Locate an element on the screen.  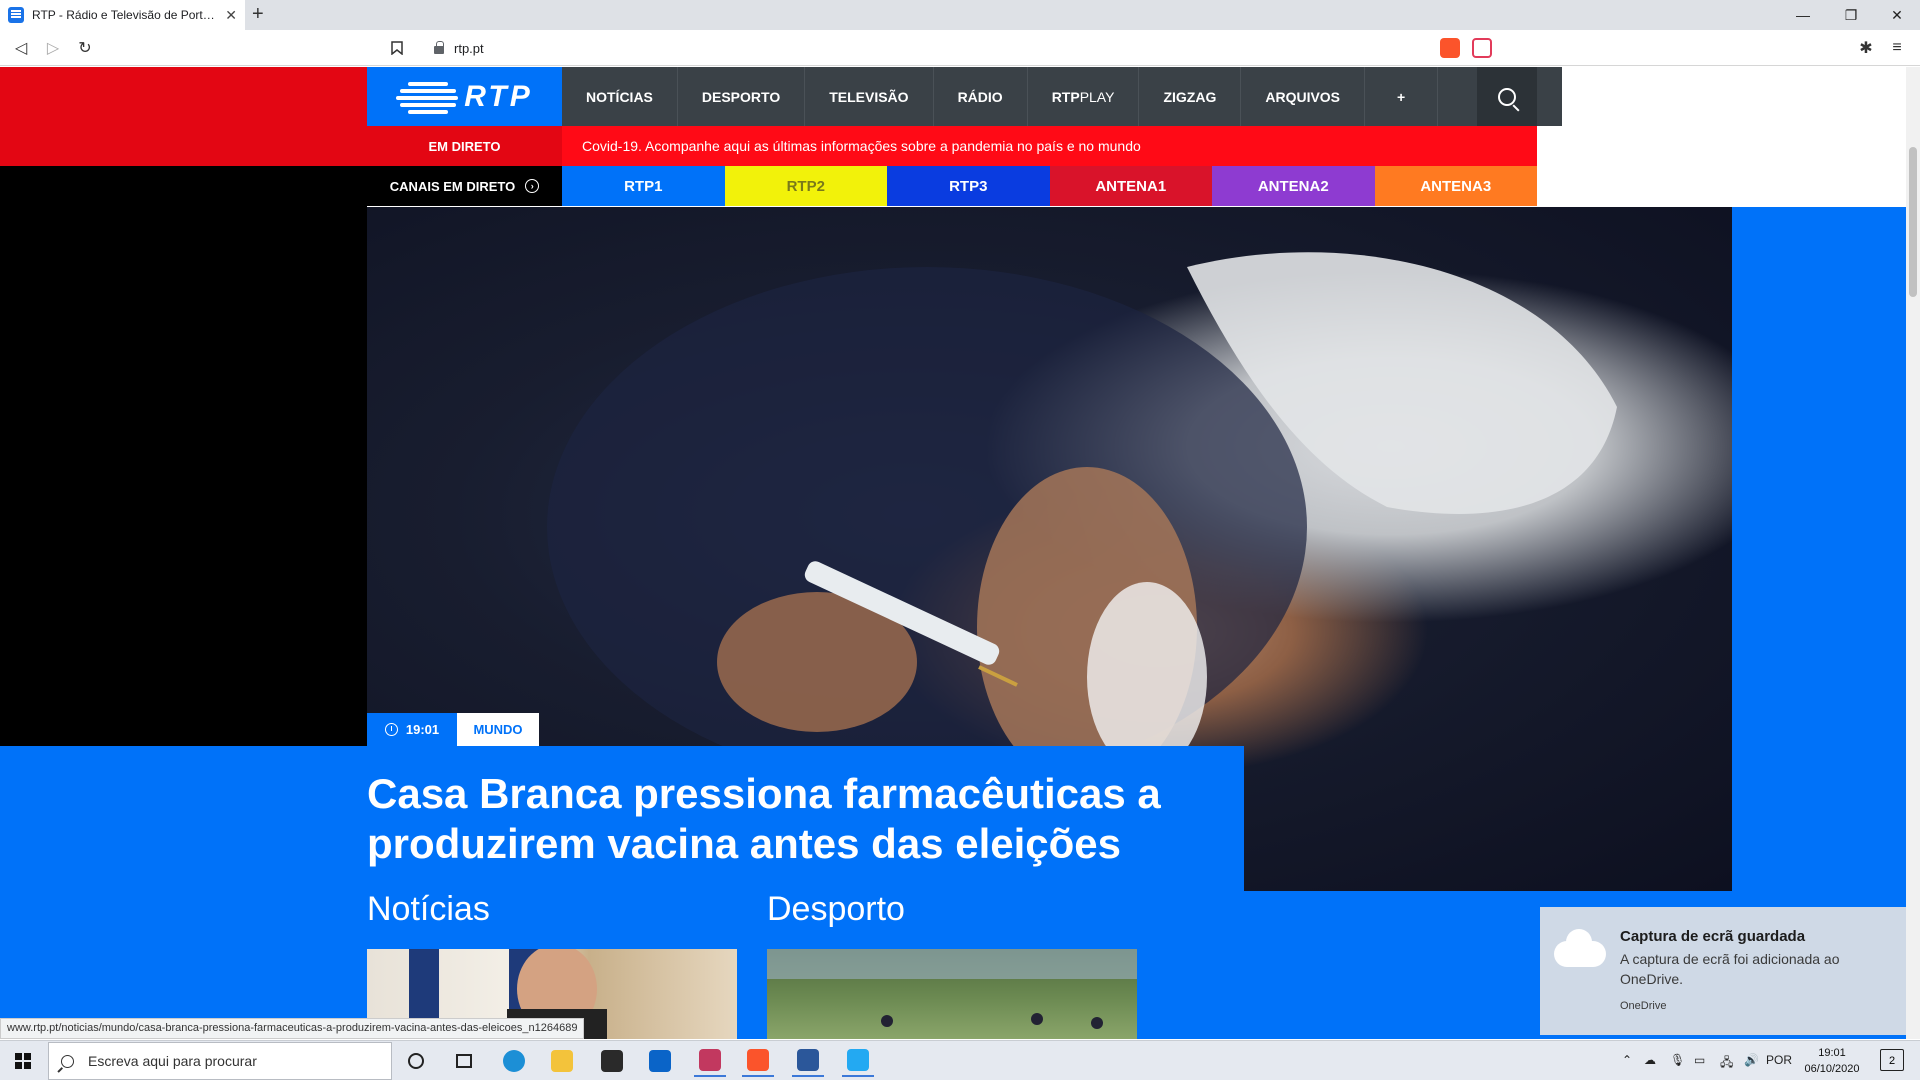
site-search-button is located at coordinates (1507, 96).